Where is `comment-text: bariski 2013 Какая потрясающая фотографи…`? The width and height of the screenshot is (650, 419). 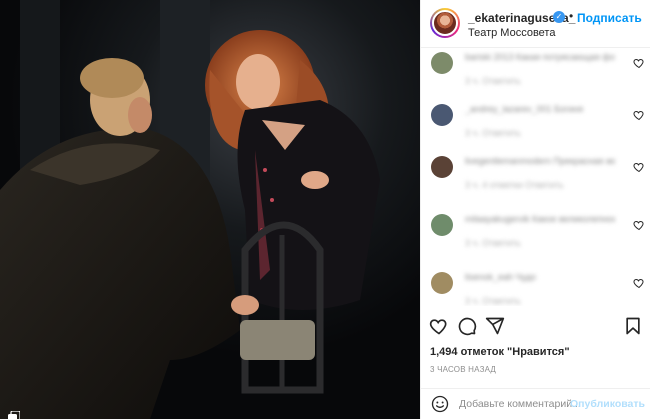 comment-text: bariski 2013 Какая потрясающая фотографи… is located at coordinates (540, 57).